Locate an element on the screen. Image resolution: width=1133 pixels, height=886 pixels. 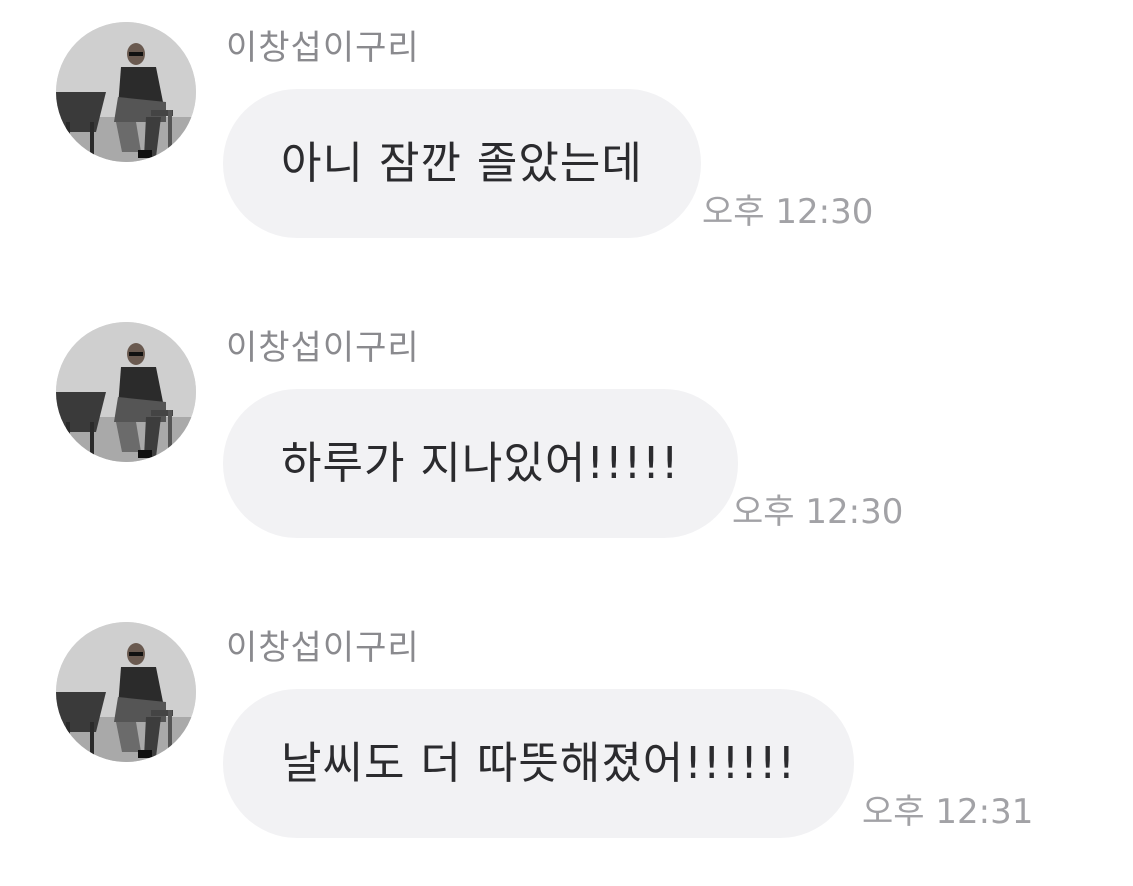
message-bubble: 날씨도 더 따뜻해졌어!!!!!! is located at coordinates (539, 763).